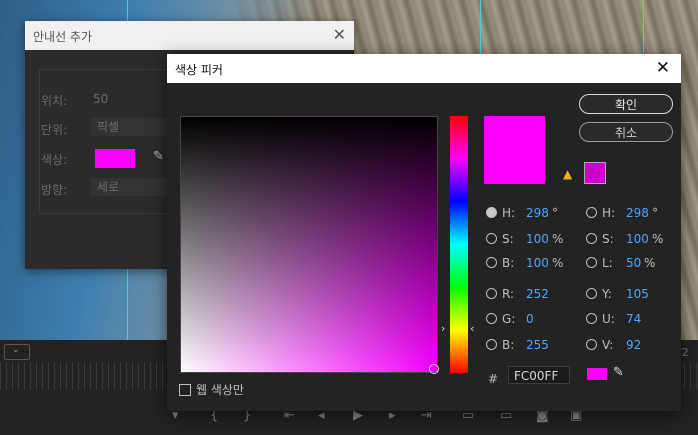 This screenshot has width=698, height=435. What do you see at coordinates (637, 294) in the screenshot?
I see `yuv-y-value: 105` at bounding box center [637, 294].